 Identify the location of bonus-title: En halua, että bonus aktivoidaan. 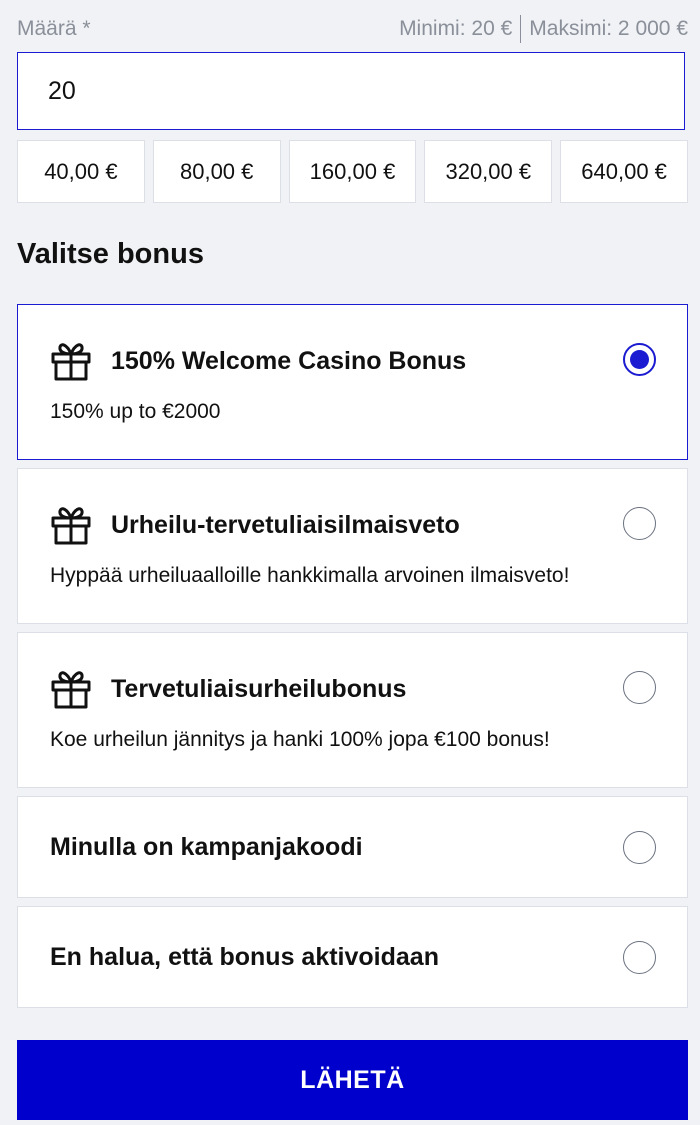
(244, 956).